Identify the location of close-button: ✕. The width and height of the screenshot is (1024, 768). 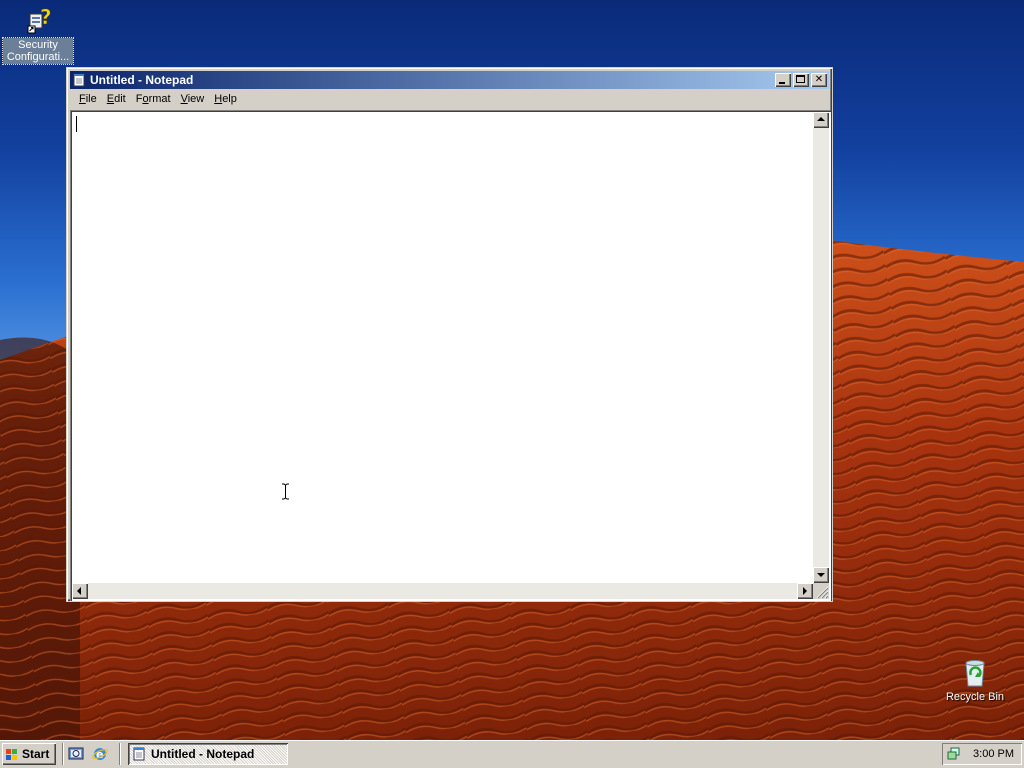
(819, 80).